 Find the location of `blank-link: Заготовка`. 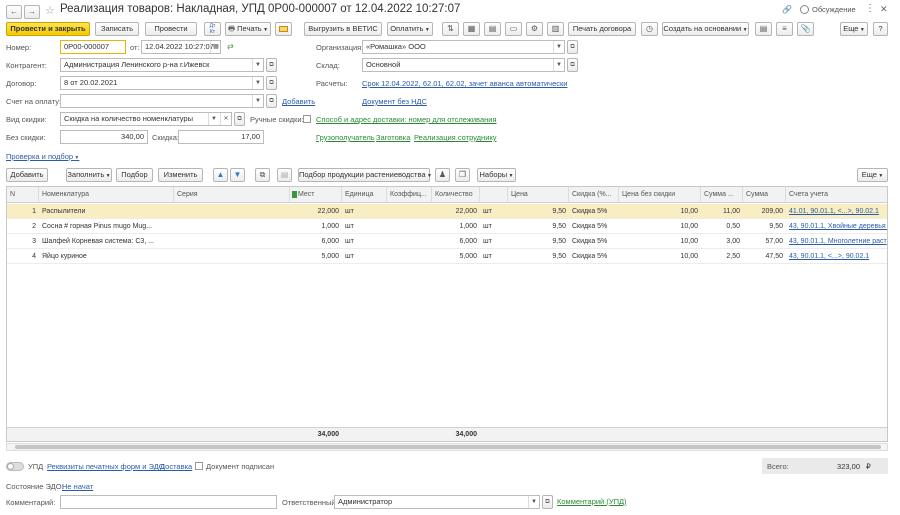

blank-link: Заготовка is located at coordinates (393, 138).